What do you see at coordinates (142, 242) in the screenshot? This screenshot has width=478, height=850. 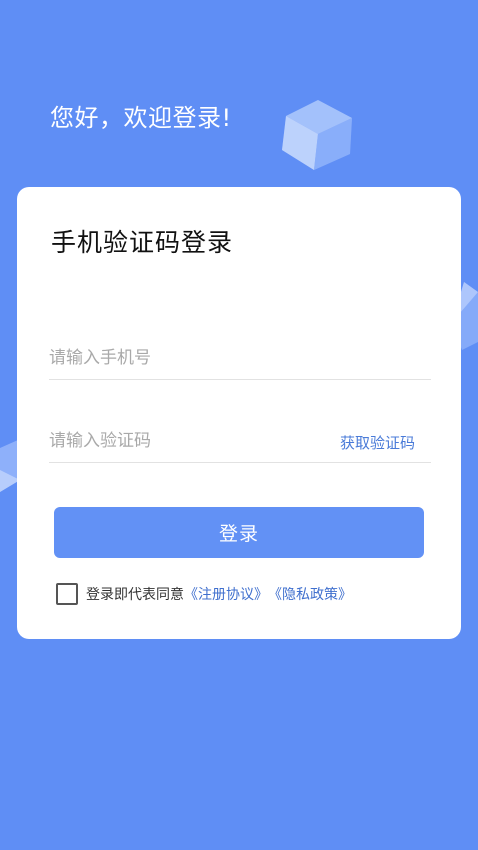 I see `card-title: 手机验证码登录` at bounding box center [142, 242].